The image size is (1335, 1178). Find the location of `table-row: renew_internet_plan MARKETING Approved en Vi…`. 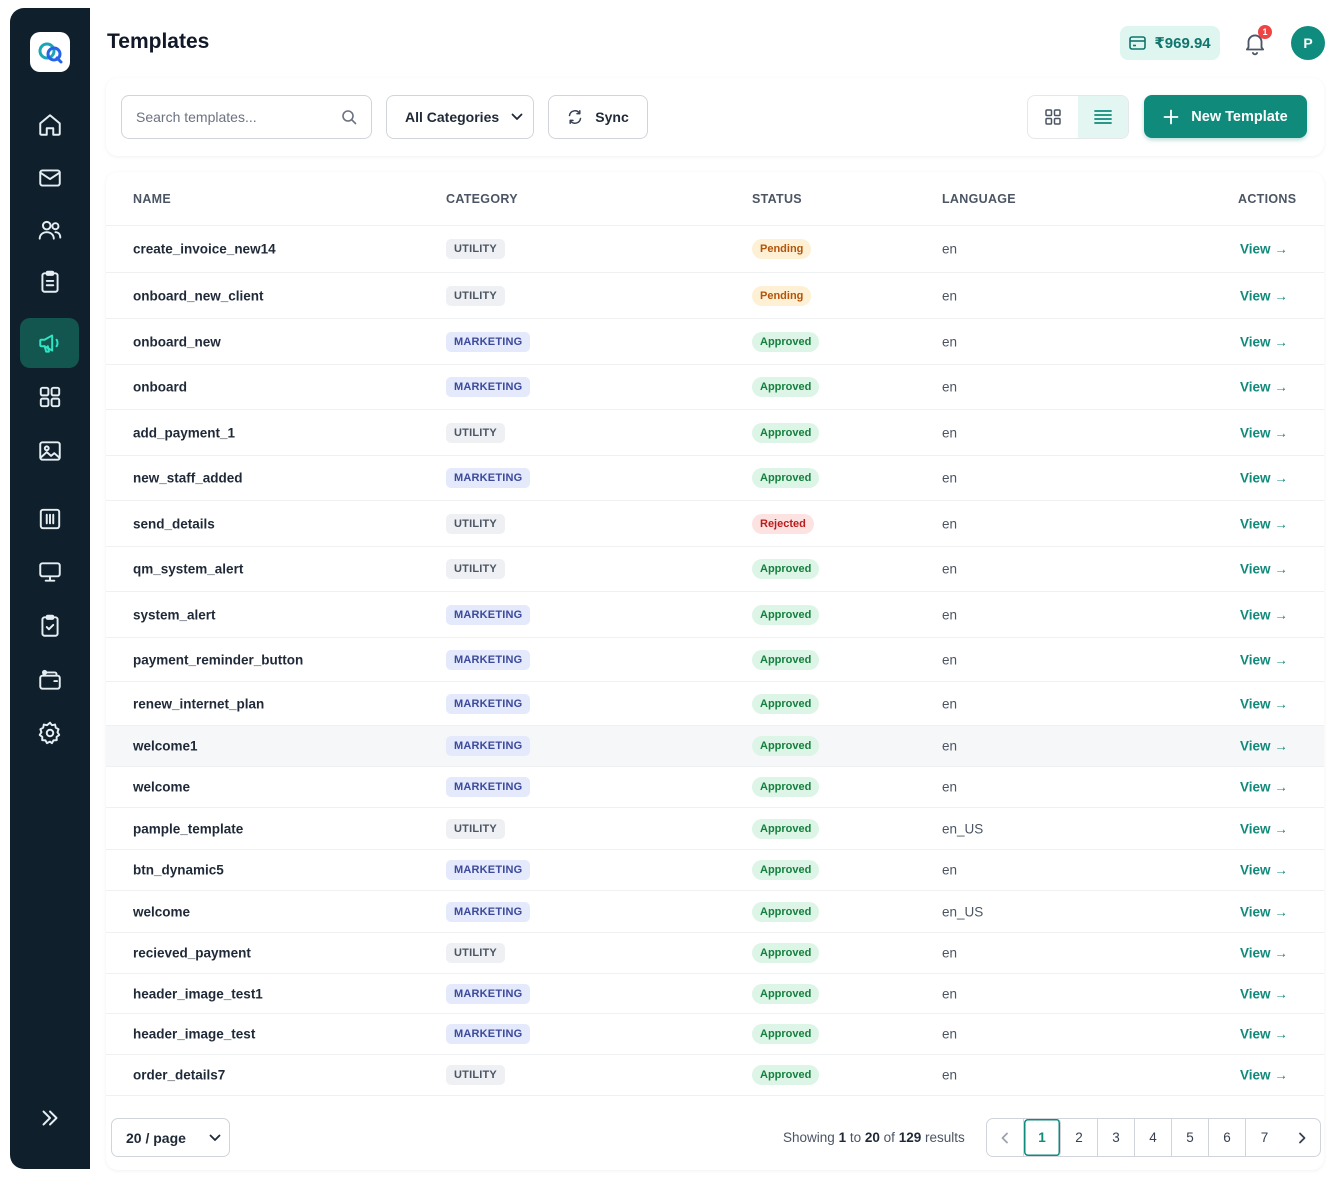

table-row: renew_internet_plan MARKETING Approved en Vi… is located at coordinates (715, 704).